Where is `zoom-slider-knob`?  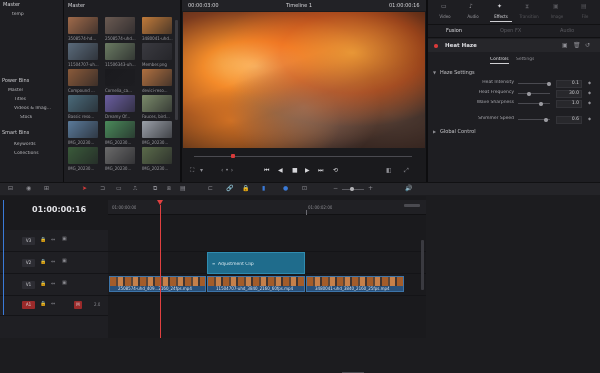 zoom-slider-knob is located at coordinates (352, 189).